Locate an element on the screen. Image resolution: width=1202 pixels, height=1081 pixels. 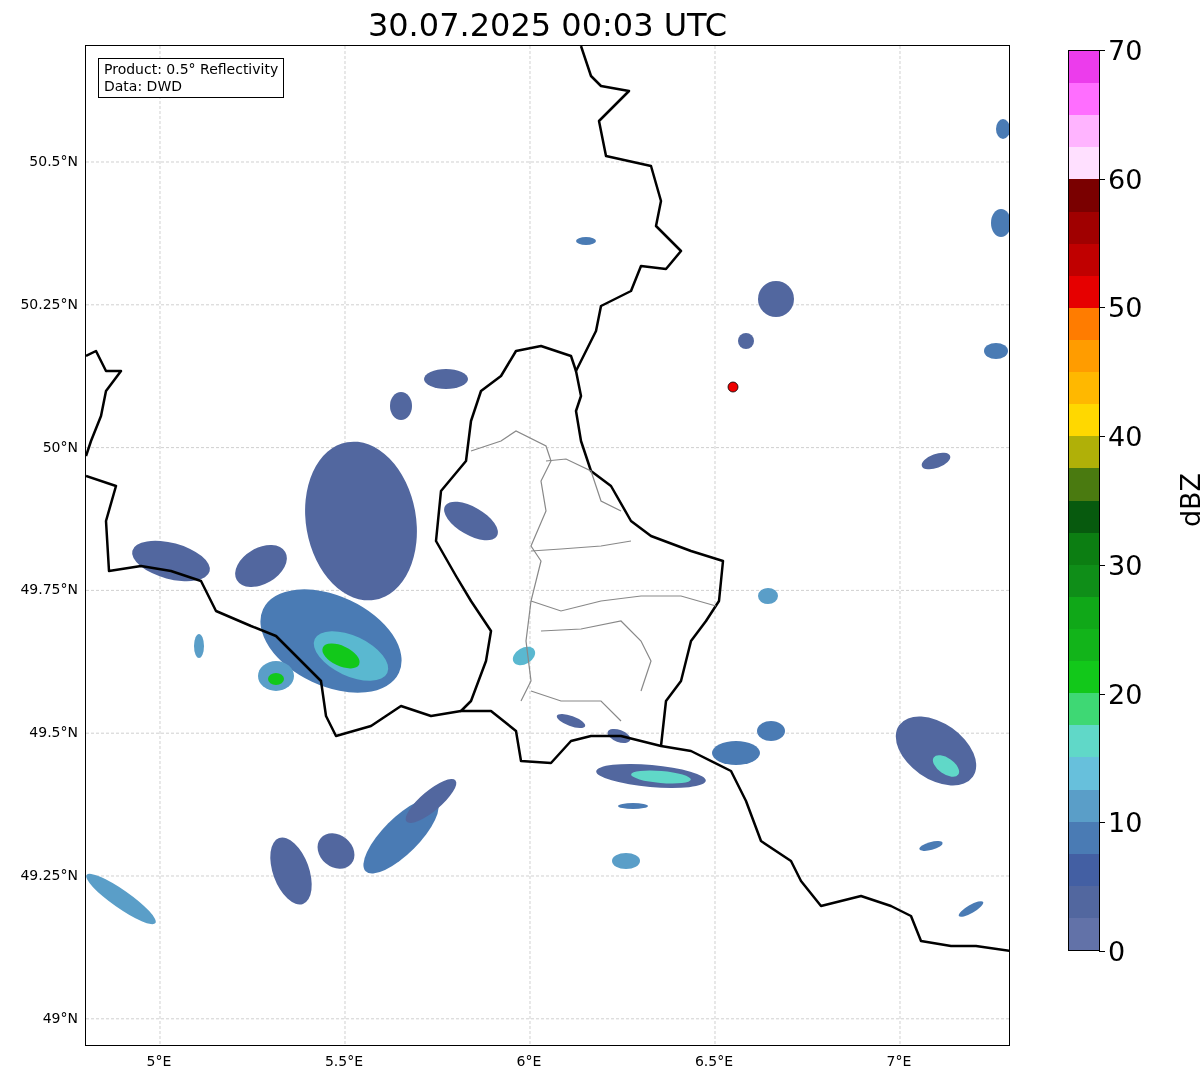
radar-site-icon is located at coordinates (733, 387).